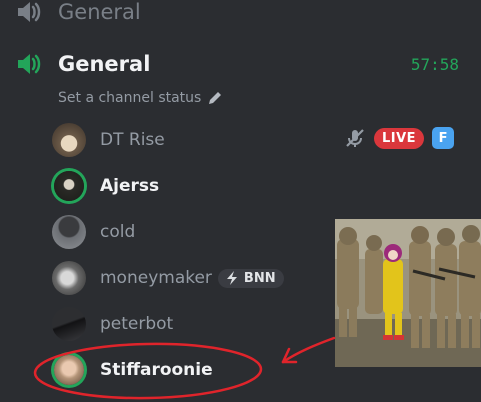 This screenshot has height=402, width=481. What do you see at coordinates (215, 98) in the screenshot?
I see `pencil-icon` at bounding box center [215, 98].